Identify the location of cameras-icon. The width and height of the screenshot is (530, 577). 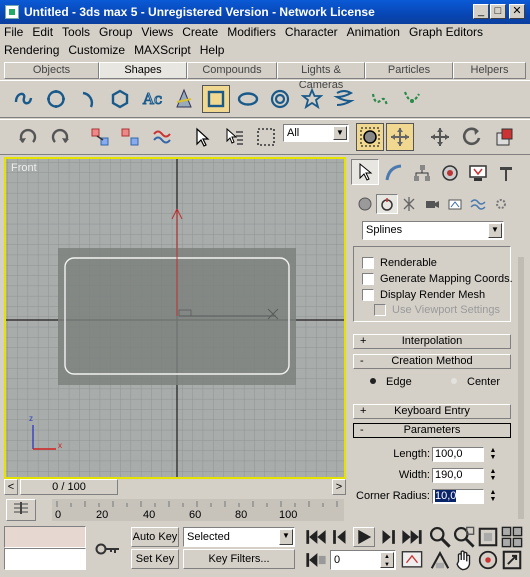
(432, 204).